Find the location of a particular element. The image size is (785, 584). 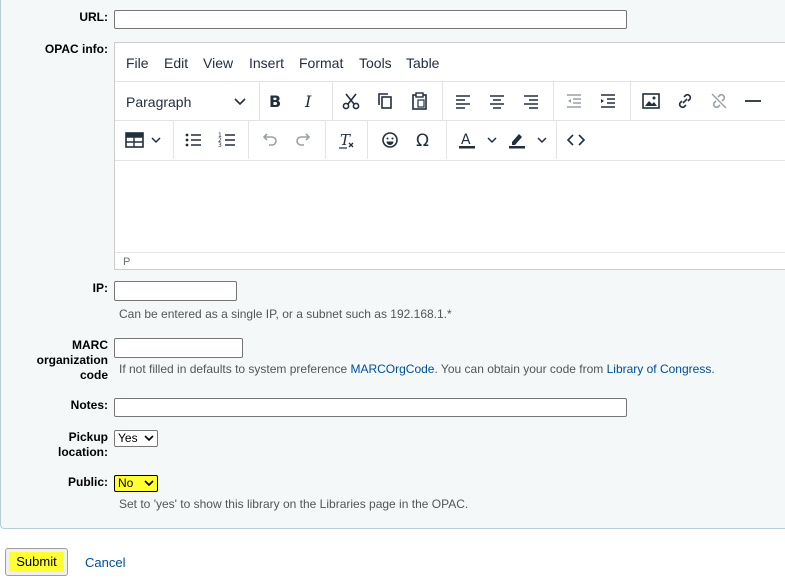

notes-label: Notes: is located at coordinates (89, 405).